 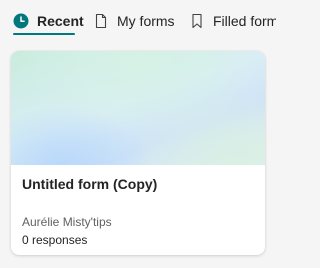 What do you see at coordinates (55, 240) in the screenshot?
I see `response-count: 0 responses` at bounding box center [55, 240].